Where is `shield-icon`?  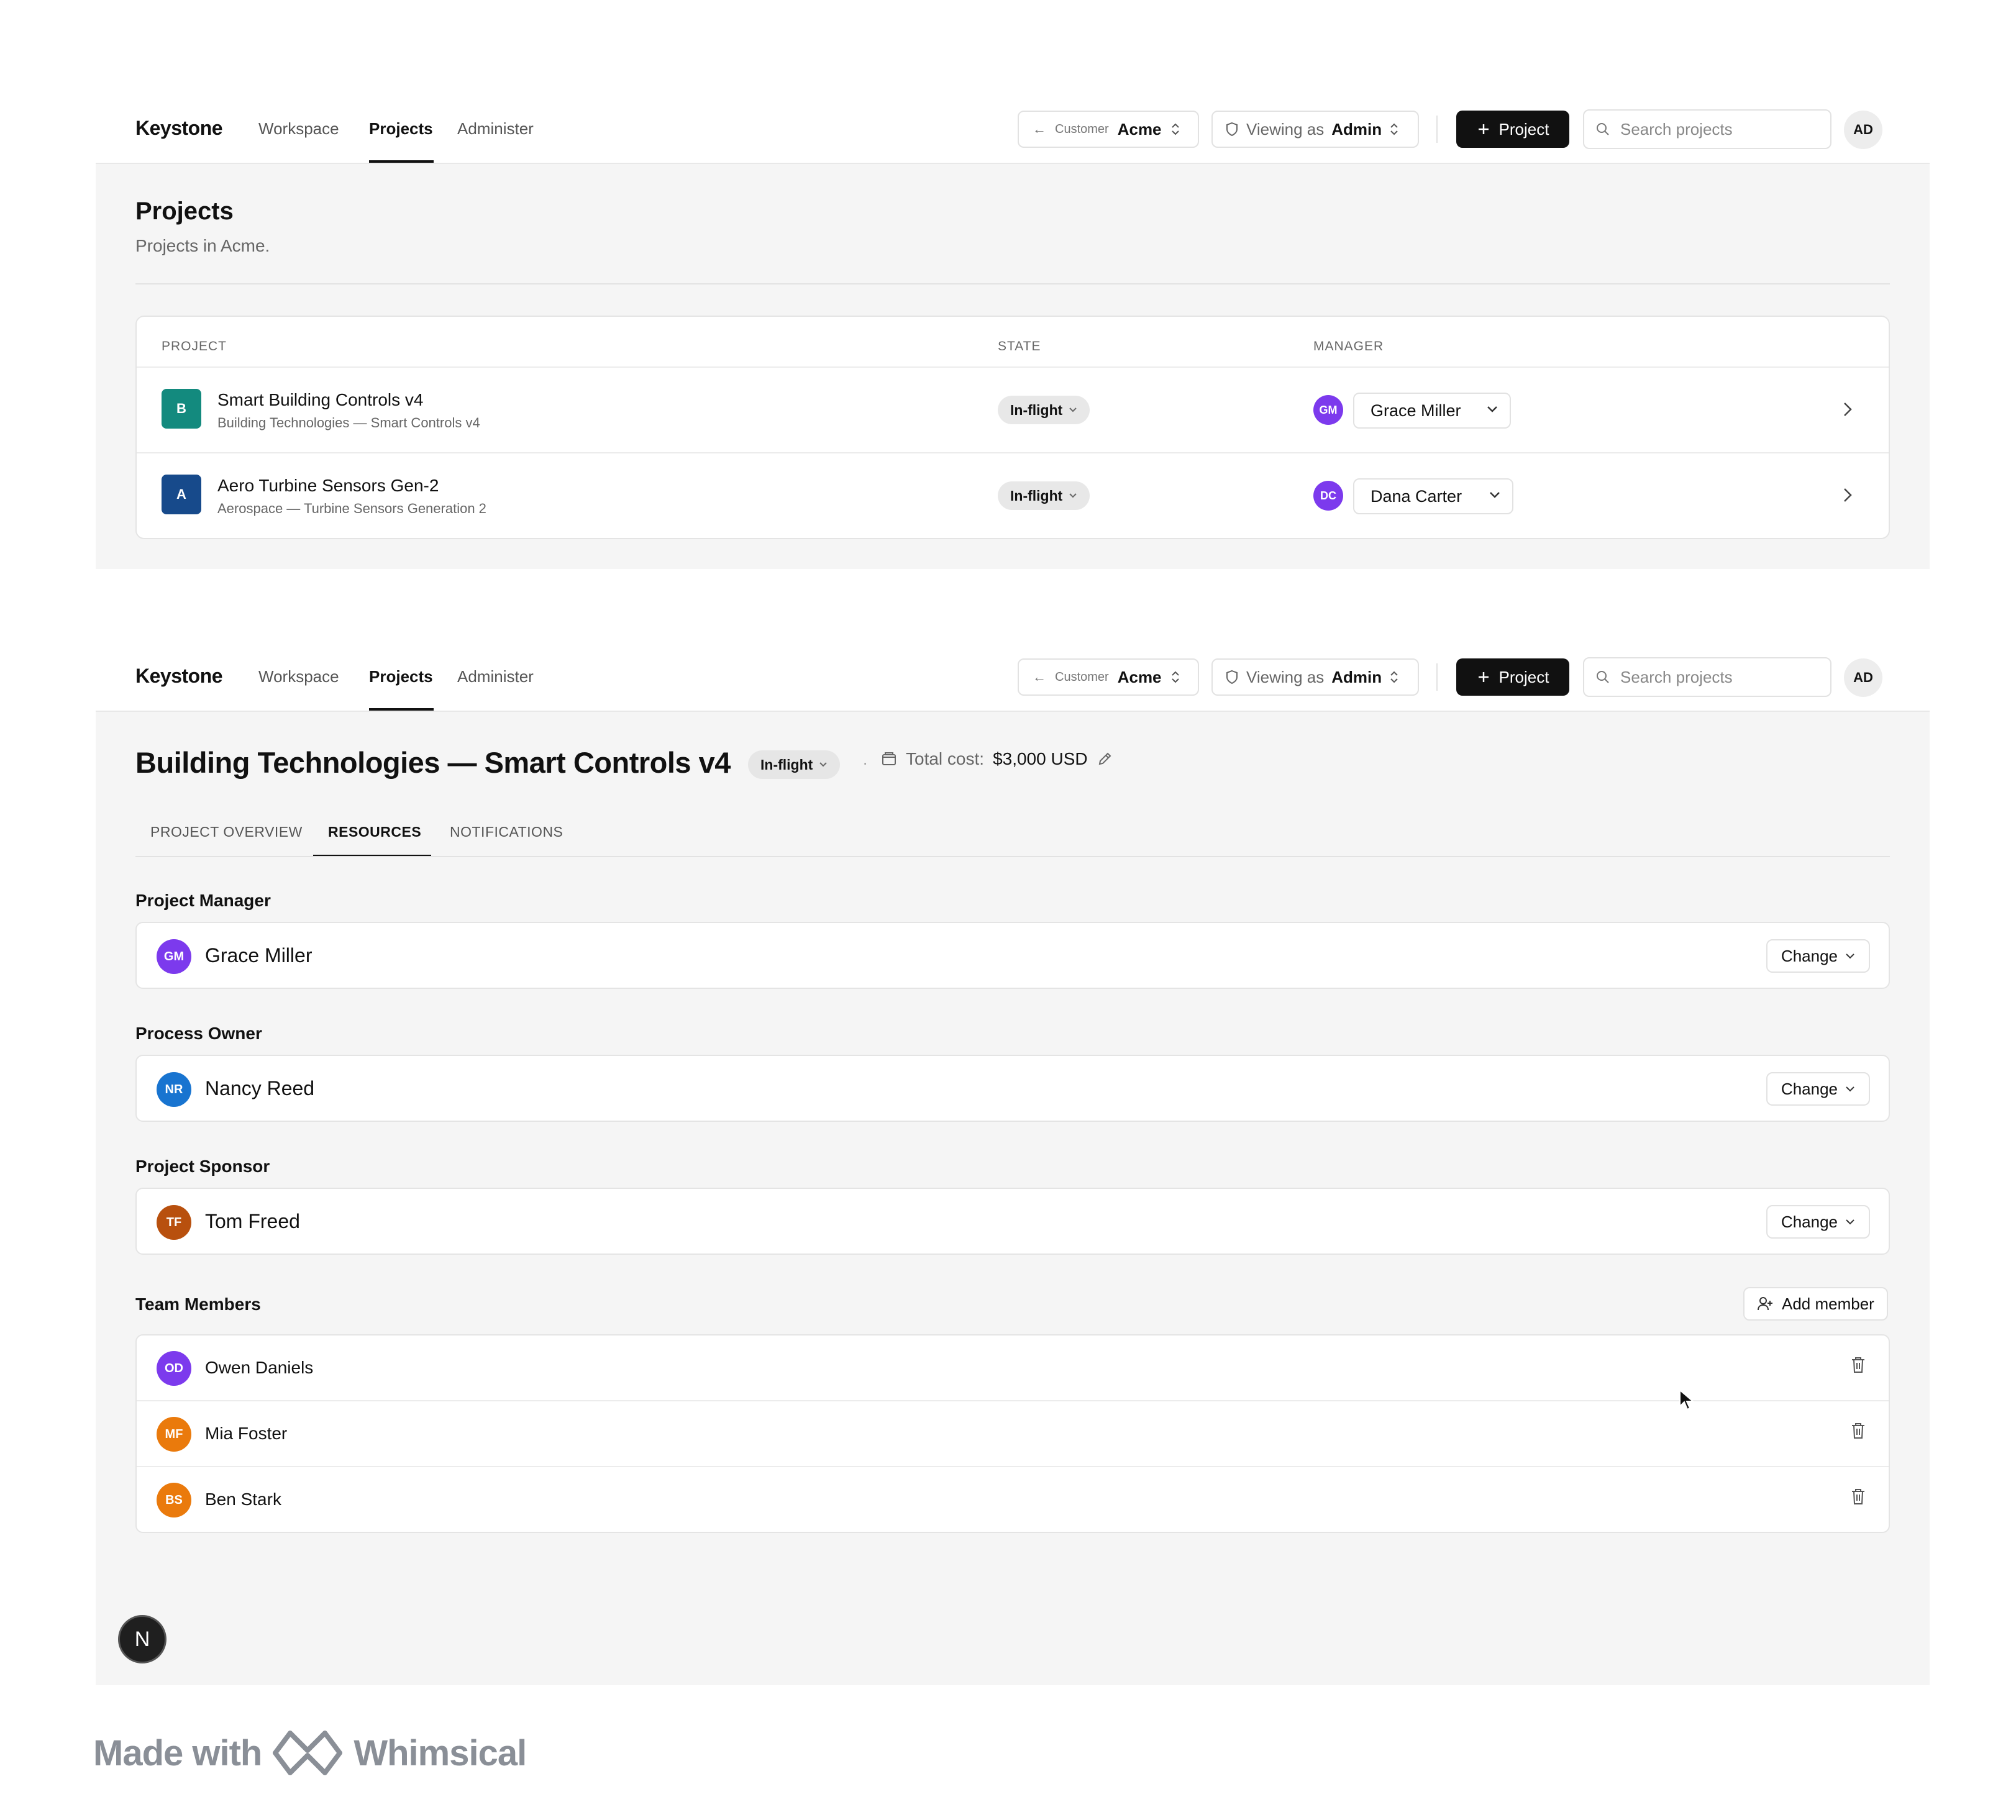 shield-icon is located at coordinates (1232, 129).